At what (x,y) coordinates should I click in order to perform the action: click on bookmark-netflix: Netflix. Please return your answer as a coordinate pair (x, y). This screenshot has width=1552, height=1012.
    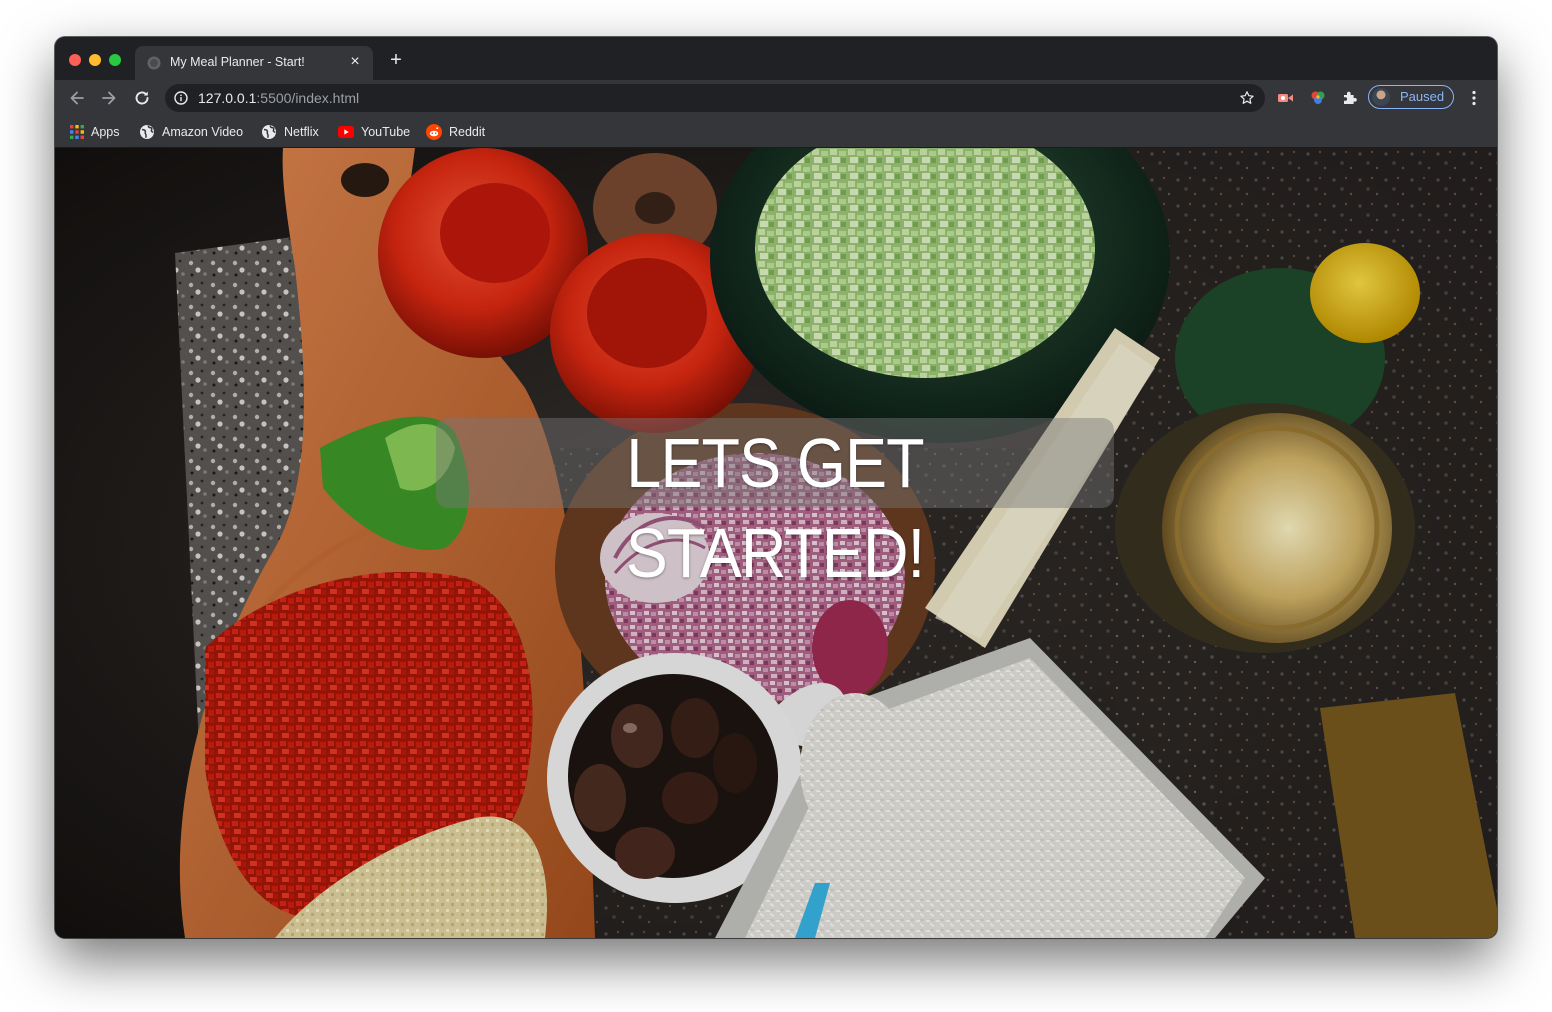
    Looking at the image, I should click on (290, 132).